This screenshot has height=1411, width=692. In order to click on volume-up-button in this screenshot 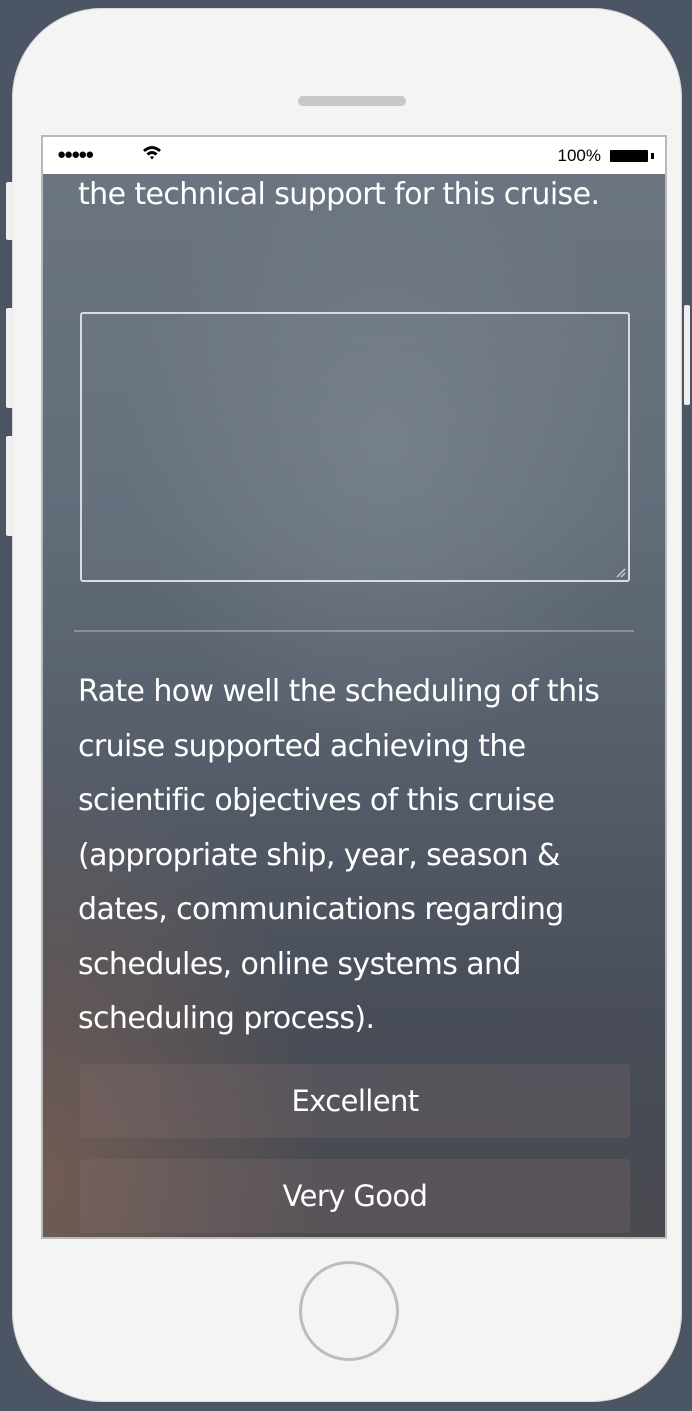, I will do `click(10, 358)`.